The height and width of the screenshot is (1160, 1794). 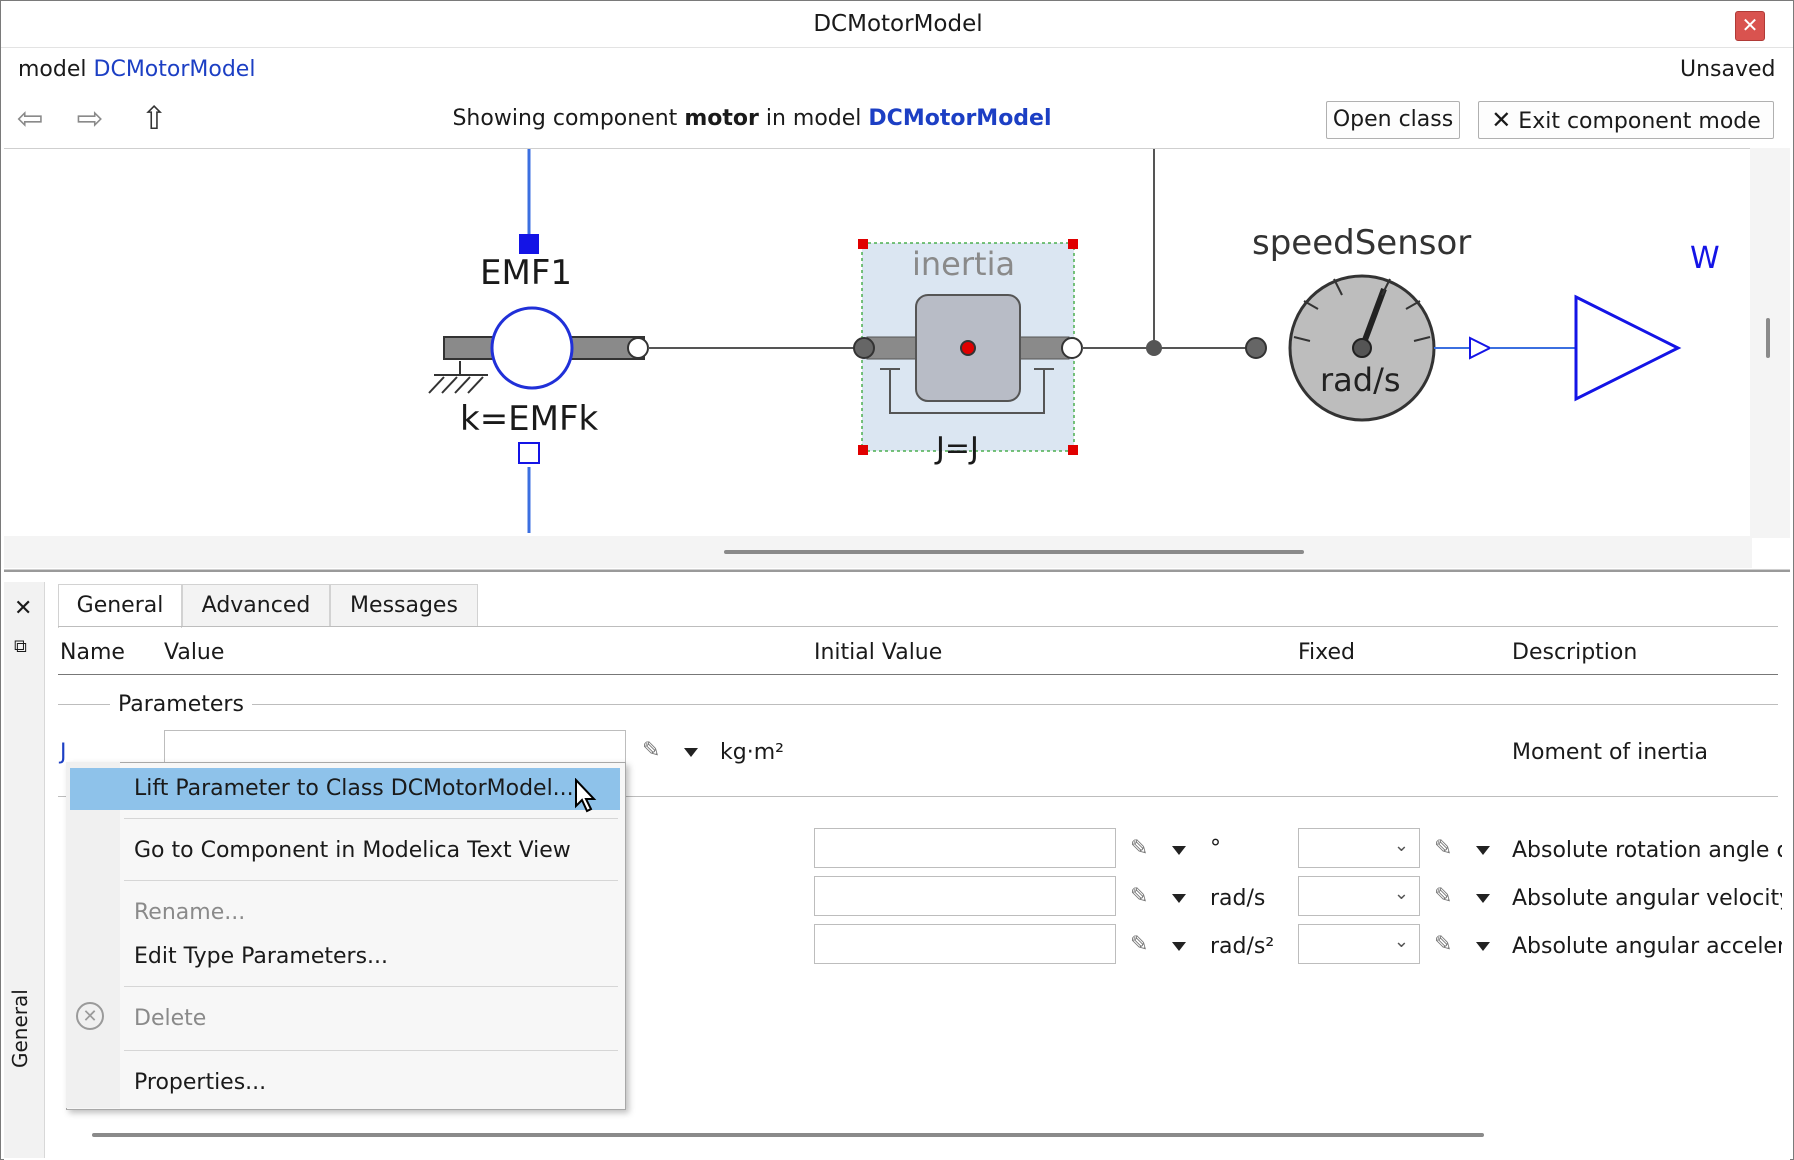 What do you see at coordinates (1610, 752) in the screenshot?
I see `param-j-description: Moment of inertia` at bounding box center [1610, 752].